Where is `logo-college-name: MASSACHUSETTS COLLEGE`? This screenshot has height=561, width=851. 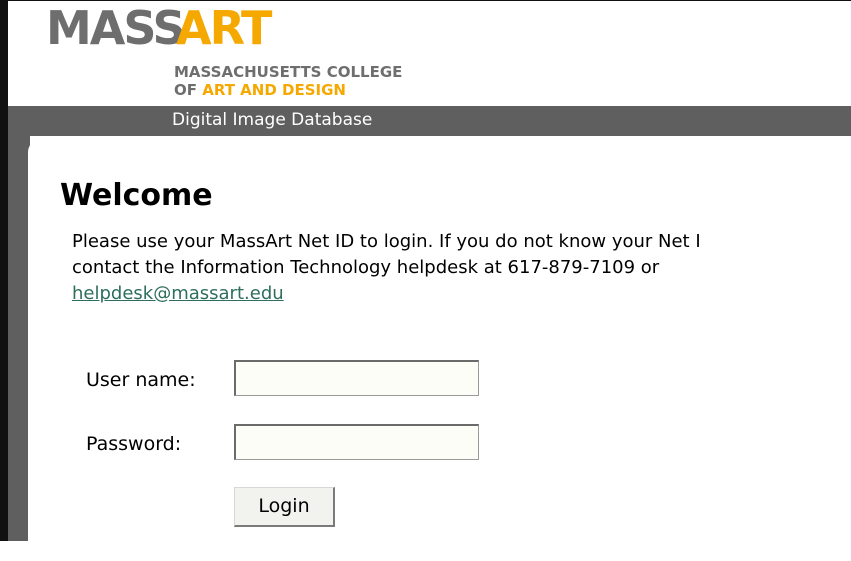
logo-college-name: MASSACHUSETTS COLLEGE is located at coordinates (288, 72).